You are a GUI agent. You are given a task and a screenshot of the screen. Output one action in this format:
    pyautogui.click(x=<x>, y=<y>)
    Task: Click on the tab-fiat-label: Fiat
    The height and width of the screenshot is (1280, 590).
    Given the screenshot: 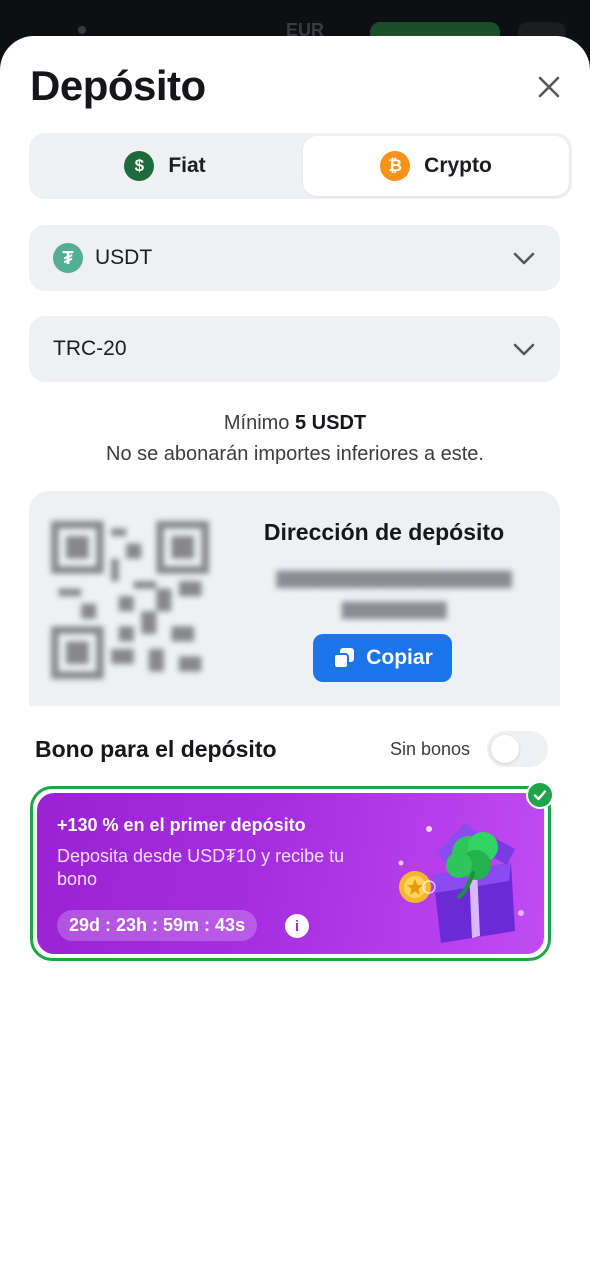 What is the action you would take?
    pyautogui.click(x=187, y=165)
    